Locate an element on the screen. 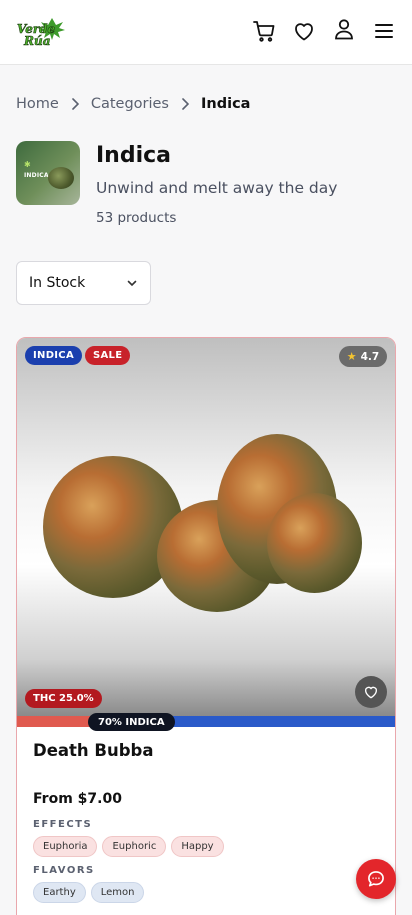 The height and width of the screenshot is (915, 412). category-thumbnail: ✱ INDICA is located at coordinates (48, 173).